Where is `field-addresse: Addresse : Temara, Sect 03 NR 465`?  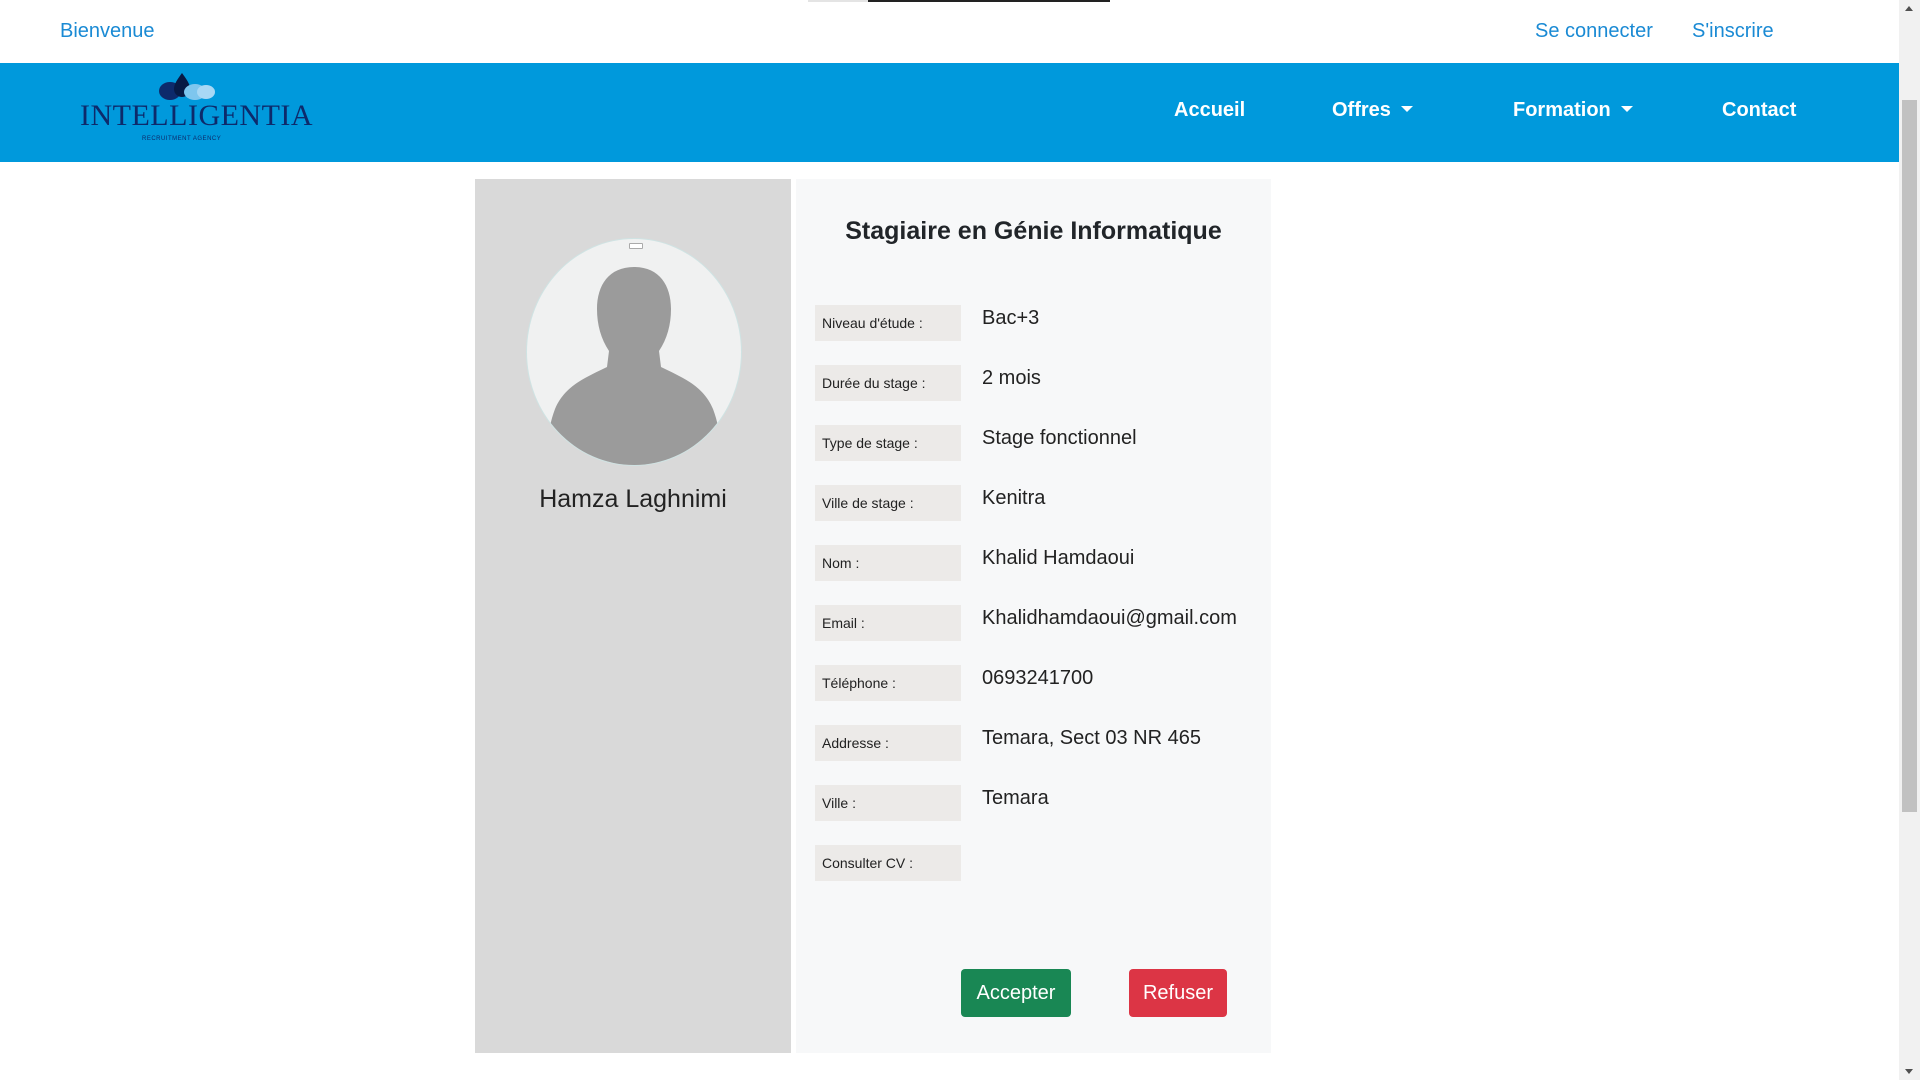
field-addresse: Addresse : Temara, Sect 03 NR 465 is located at coordinates (1040, 743).